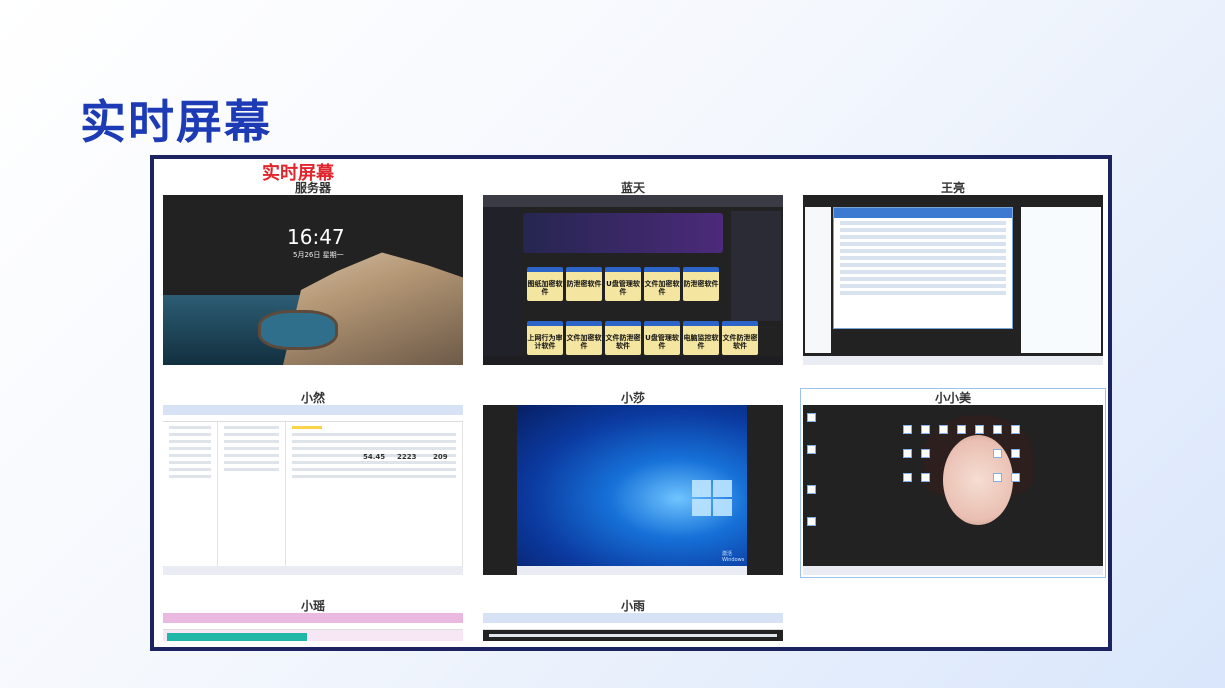 The height and width of the screenshot is (688, 1225). Describe the element at coordinates (978, 480) in the screenshot. I see `wallpaper-face` at that location.